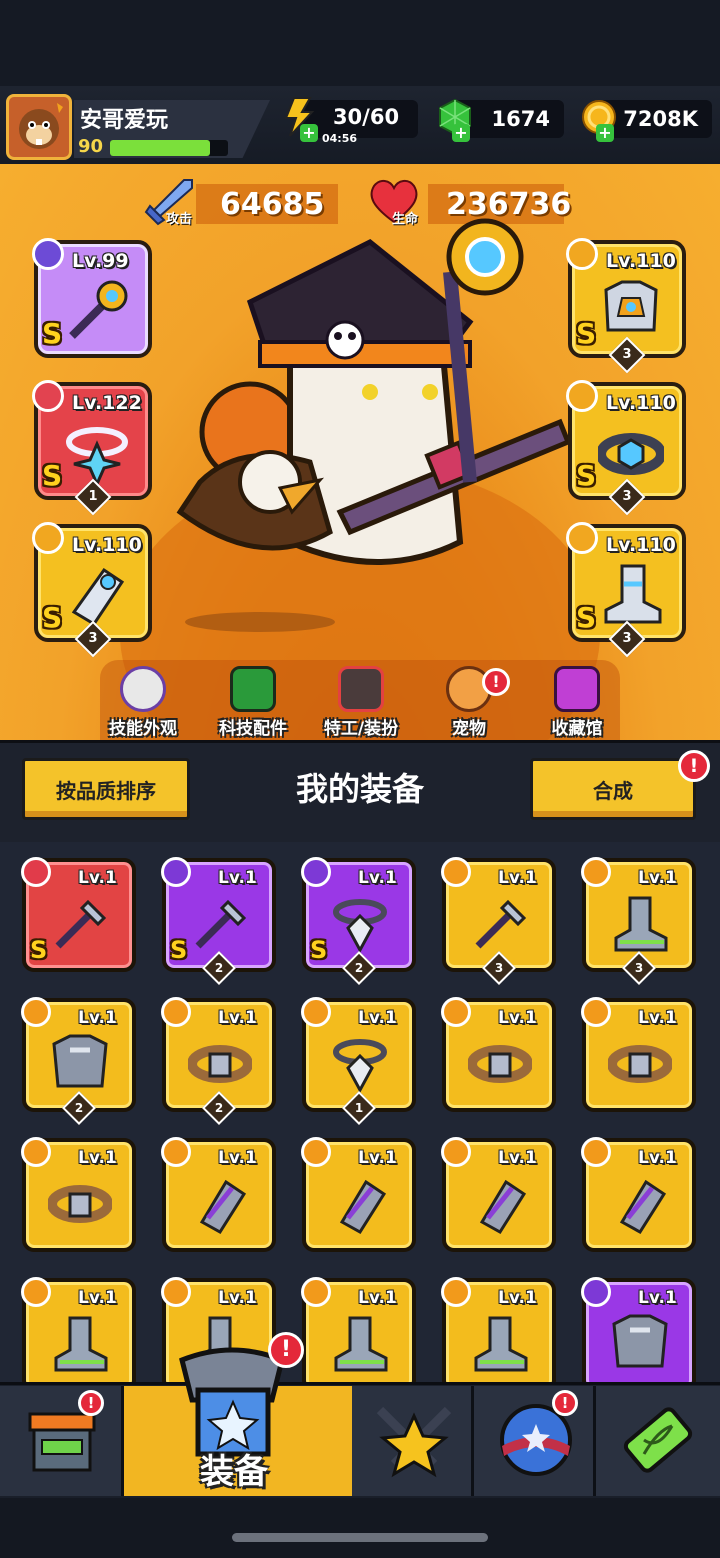  Describe the element at coordinates (660, 119) in the screenshot. I see `coin-value: 7208K` at that location.